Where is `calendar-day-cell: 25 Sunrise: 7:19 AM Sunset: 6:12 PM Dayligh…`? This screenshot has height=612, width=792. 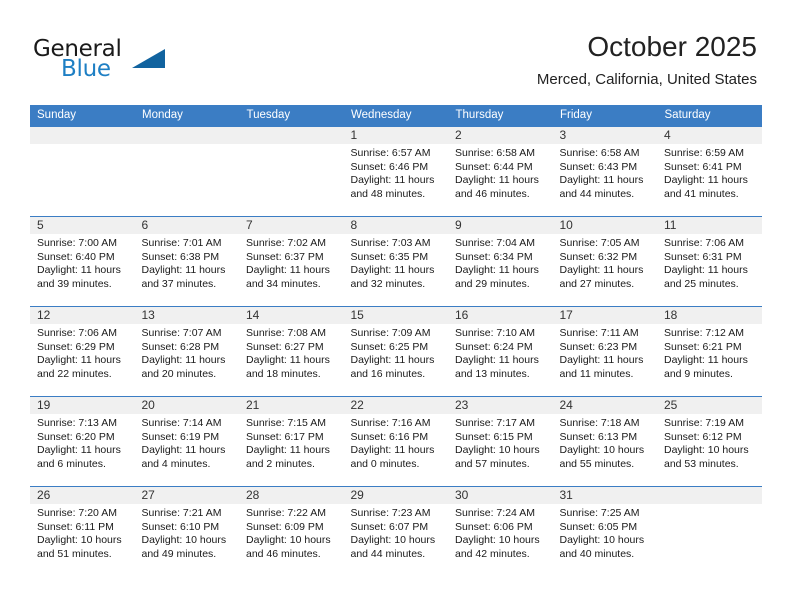 calendar-day-cell: 25 Sunrise: 7:19 AM Sunset: 6:12 PM Dayligh… is located at coordinates (709, 441).